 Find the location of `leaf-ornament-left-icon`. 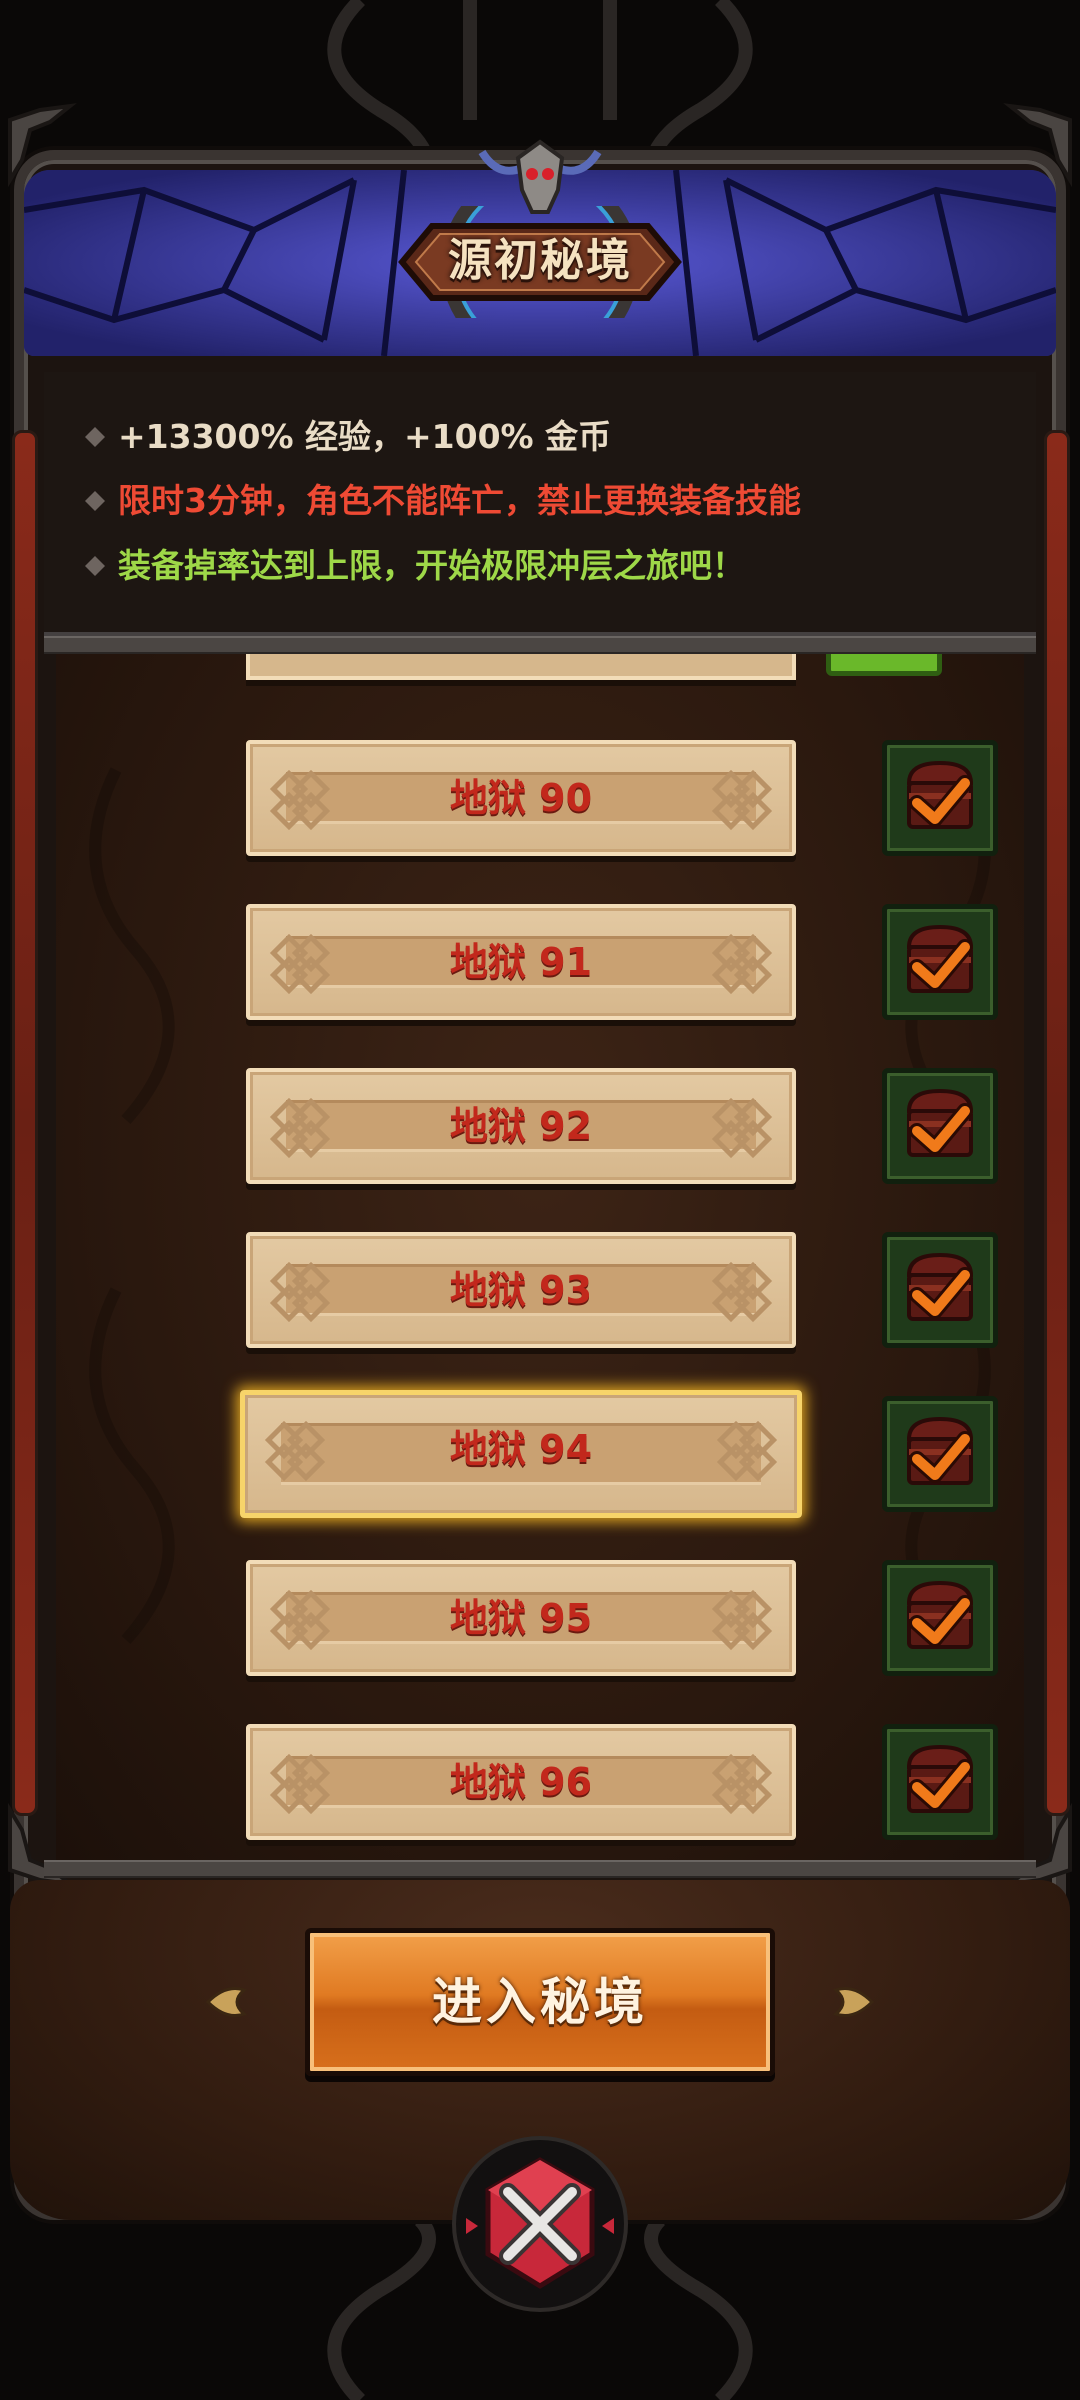

leaf-ornament-left-icon is located at coordinates (226, 2002).